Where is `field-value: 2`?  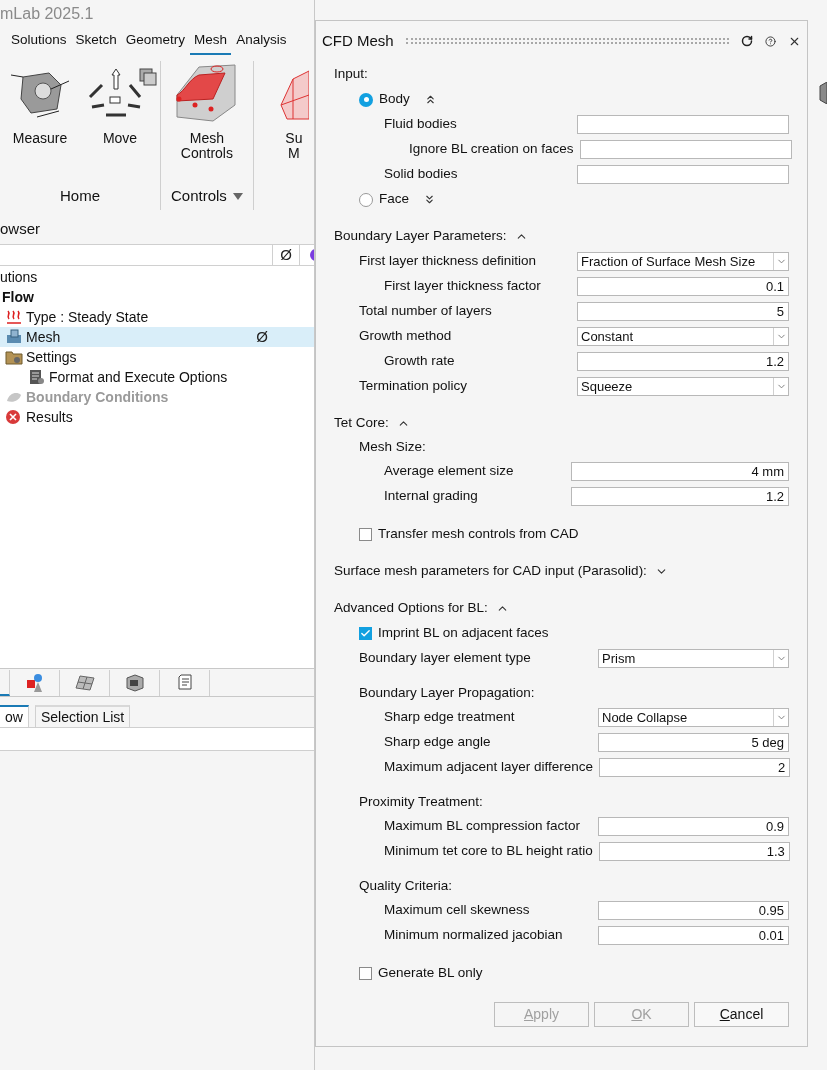 field-value: 2 is located at coordinates (781, 767).